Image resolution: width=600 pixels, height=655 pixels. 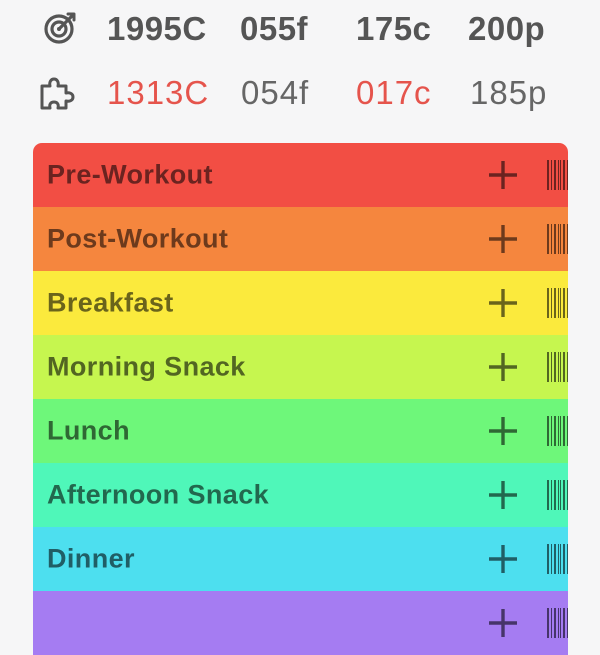 What do you see at coordinates (300, 239) in the screenshot?
I see `meal-row: Post-Workout` at bounding box center [300, 239].